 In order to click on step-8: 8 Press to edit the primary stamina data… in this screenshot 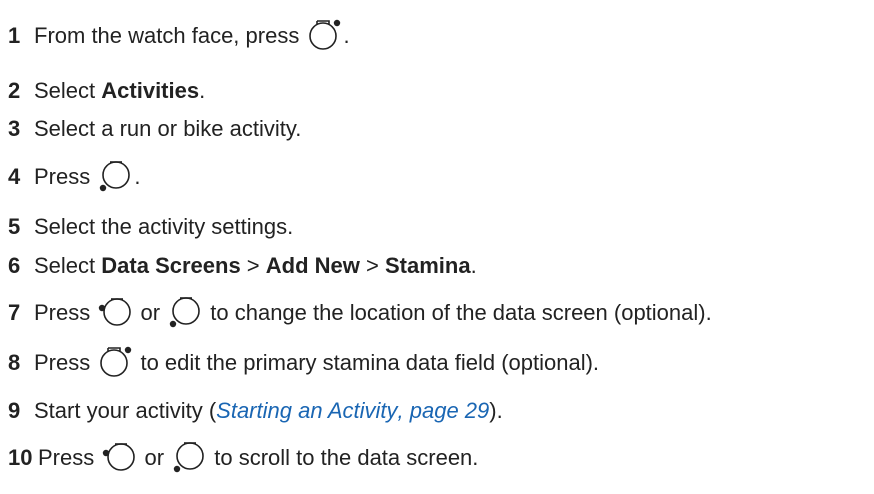, I will do `click(304, 361)`.